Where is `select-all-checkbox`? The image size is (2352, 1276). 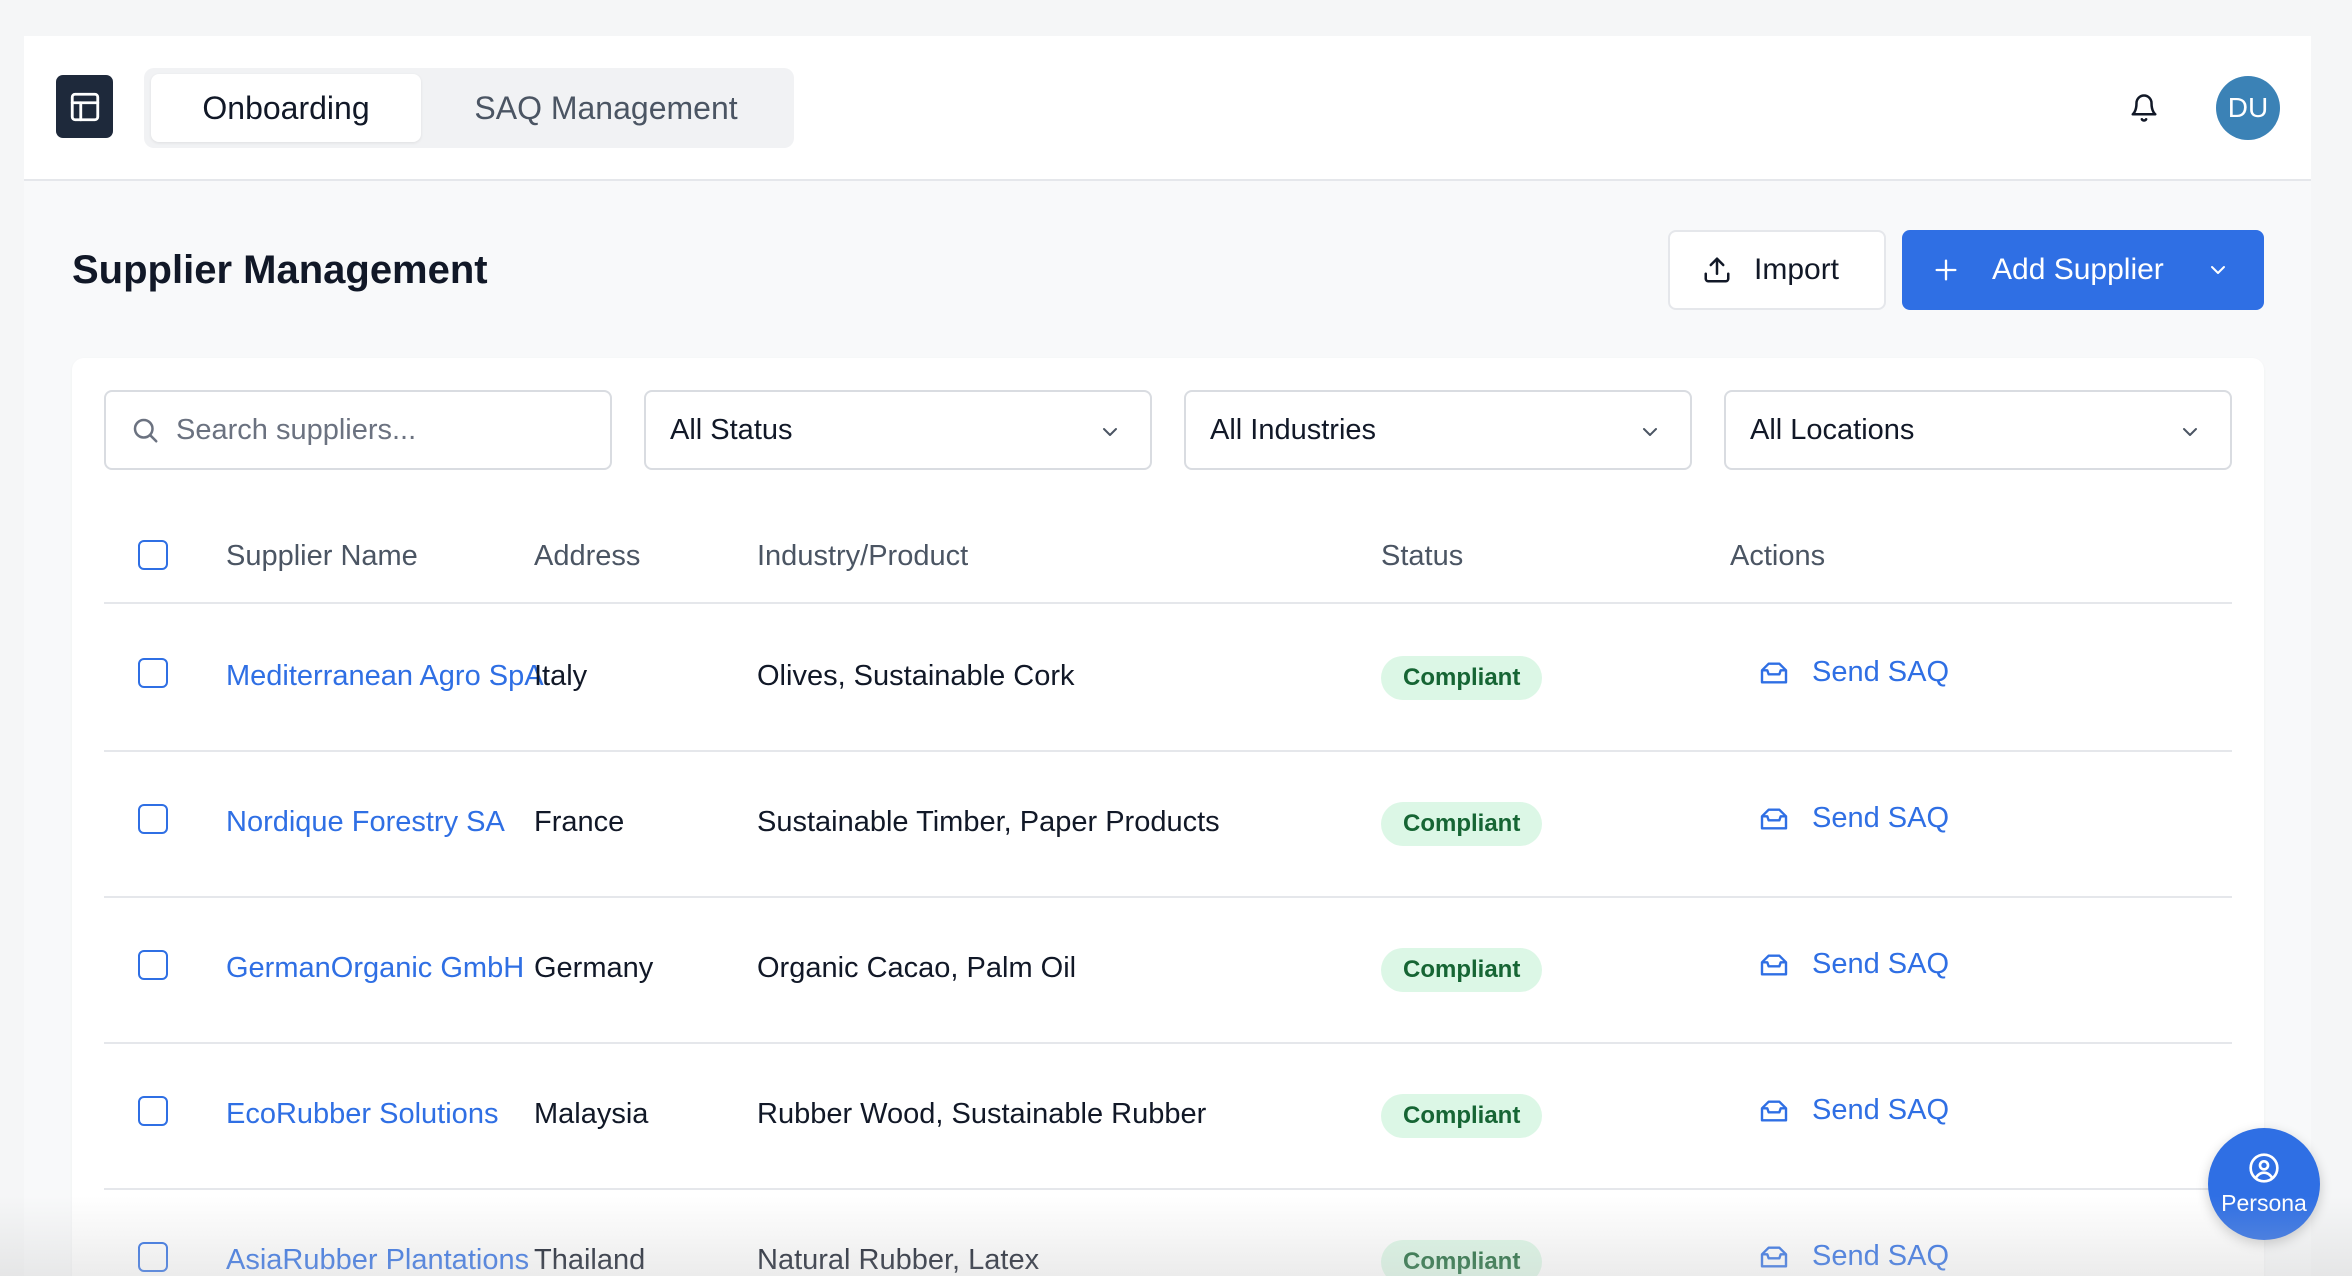 select-all-checkbox is located at coordinates (153, 555).